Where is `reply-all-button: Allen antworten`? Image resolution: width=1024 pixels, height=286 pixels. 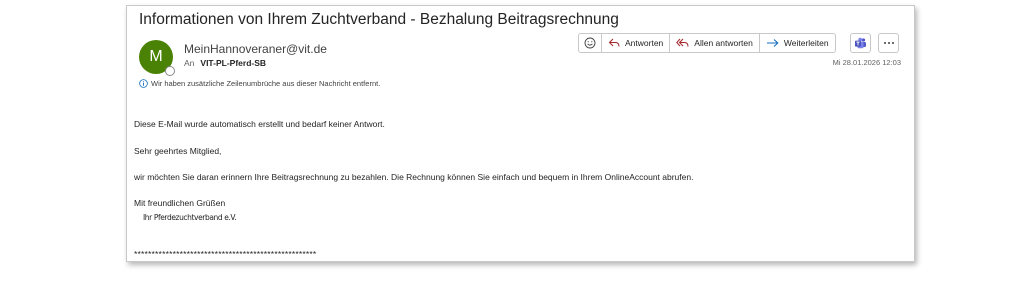 reply-all-button: Allen antworten is located at coordinates (714, 43).